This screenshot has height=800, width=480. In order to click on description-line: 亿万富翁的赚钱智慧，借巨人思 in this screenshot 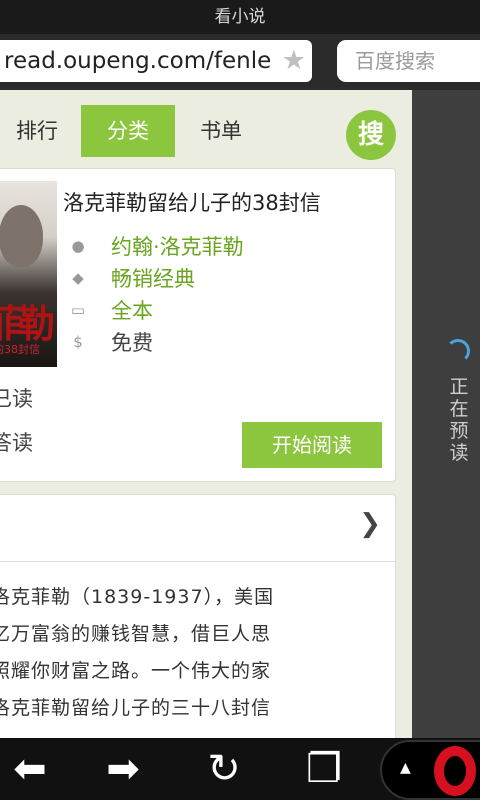, I will do `click(136, 634)`.